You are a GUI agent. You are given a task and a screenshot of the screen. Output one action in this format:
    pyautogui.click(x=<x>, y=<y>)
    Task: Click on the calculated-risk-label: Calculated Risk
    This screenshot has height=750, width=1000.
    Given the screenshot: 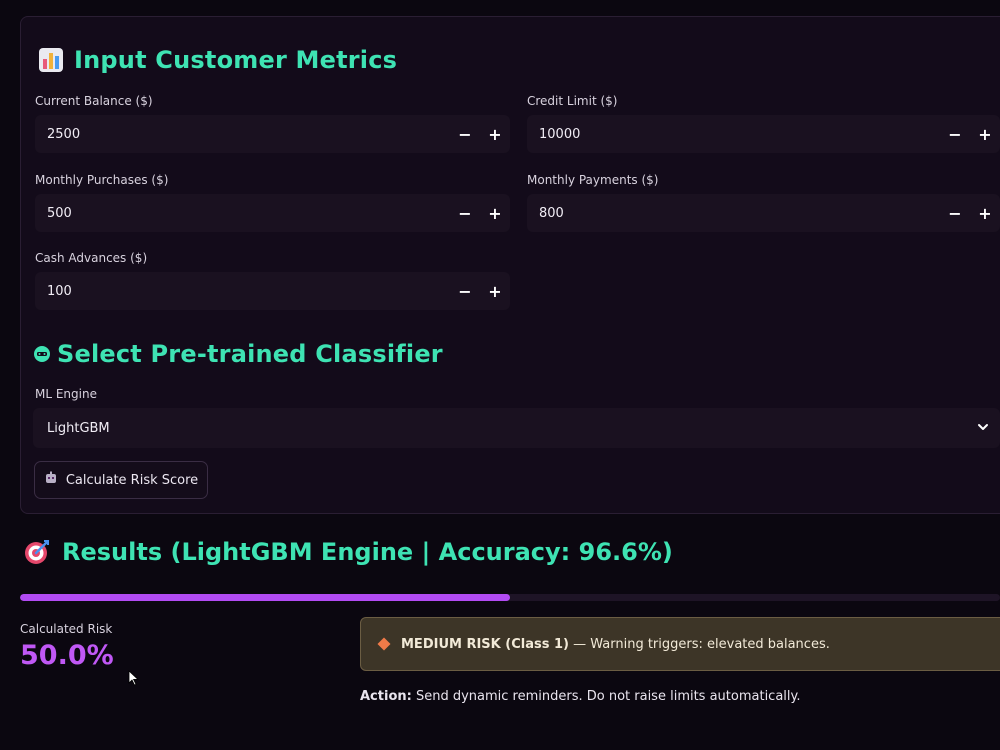 What is the action you would take?
    pyautogui.click(x=66, y=629)
    